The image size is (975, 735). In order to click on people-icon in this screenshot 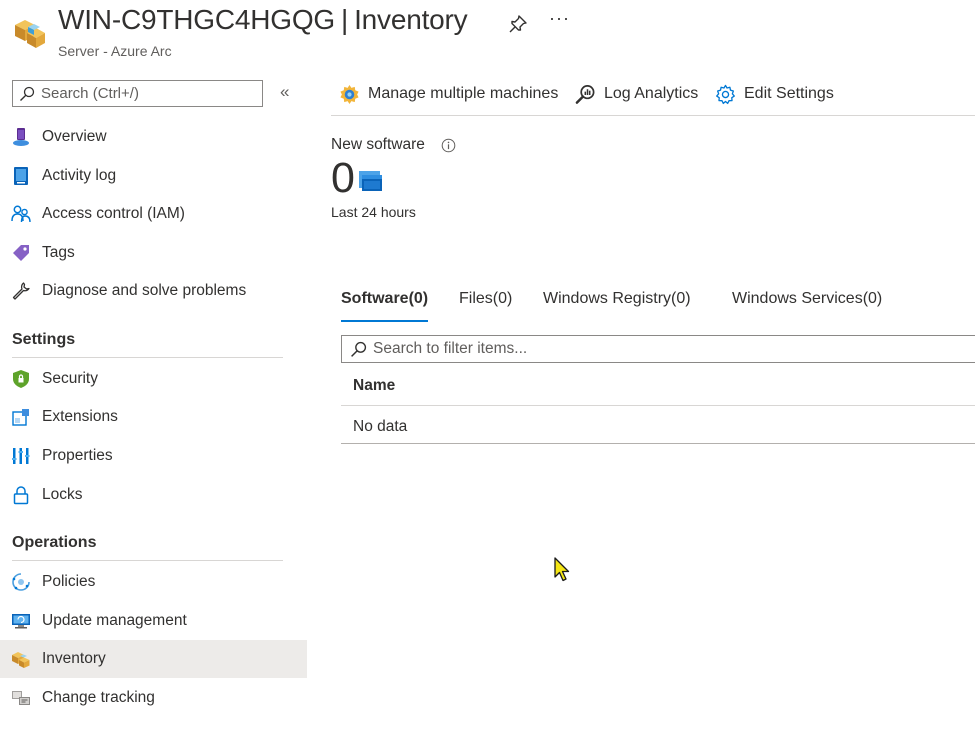, I will do `click(21, 214)`.